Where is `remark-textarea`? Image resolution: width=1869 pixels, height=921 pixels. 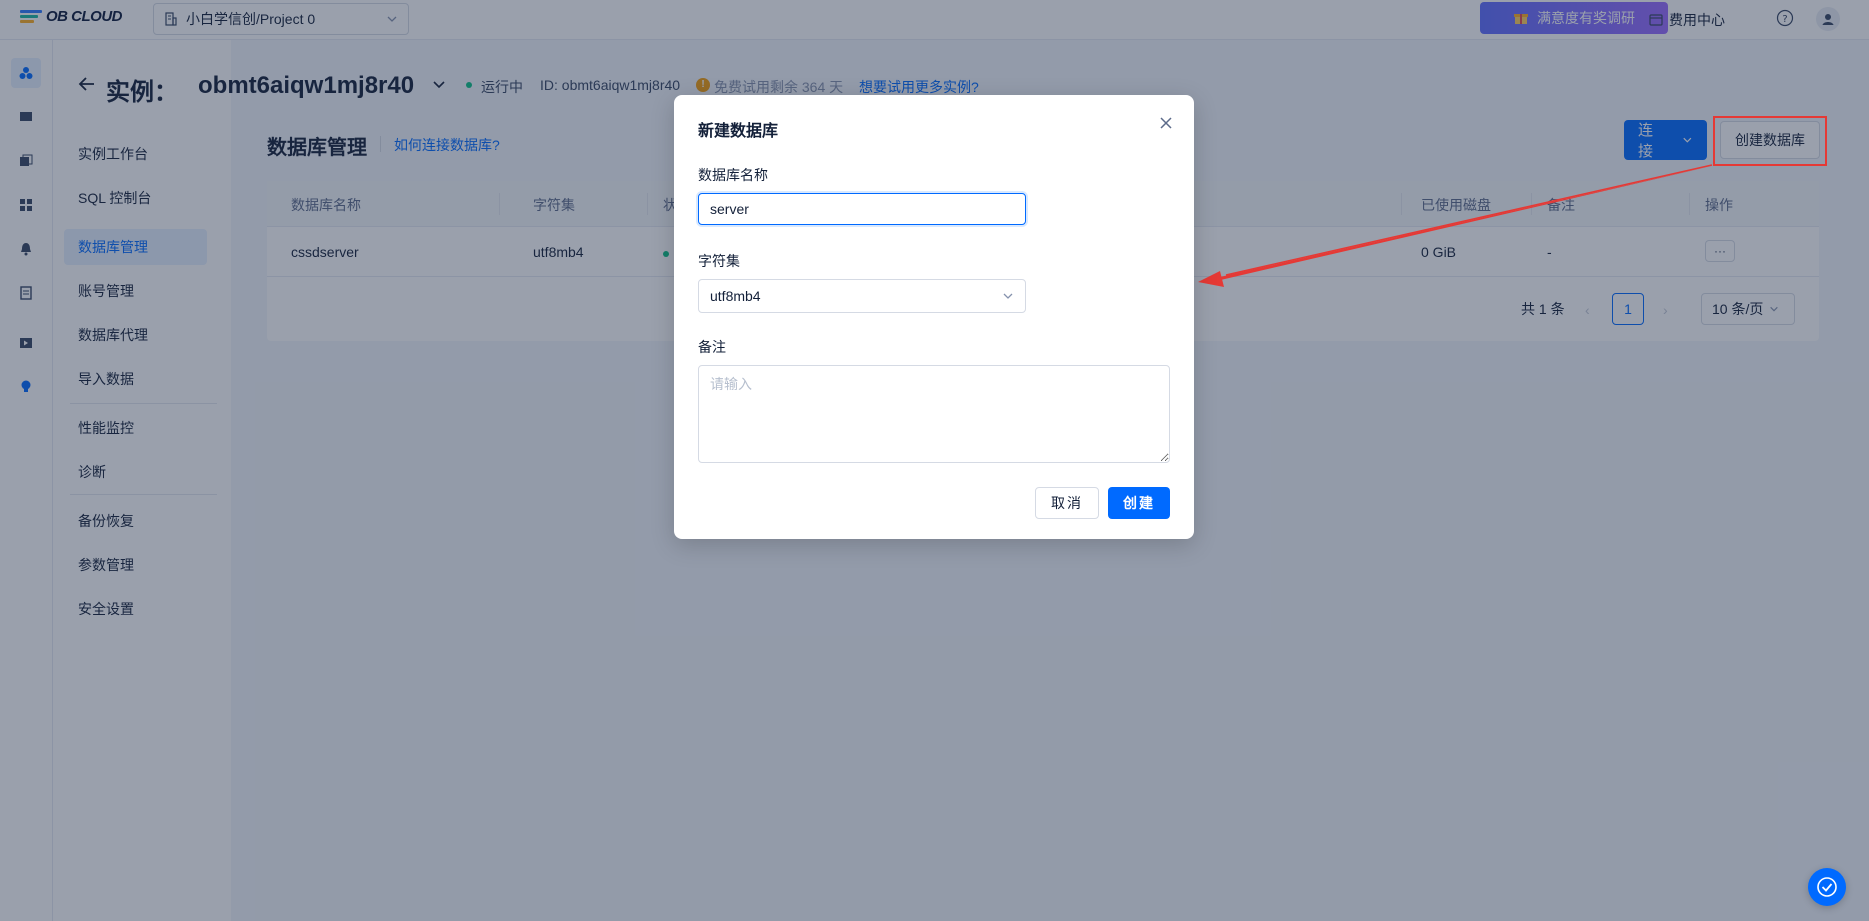
remark-textarea is located at coordinates (934, 414).